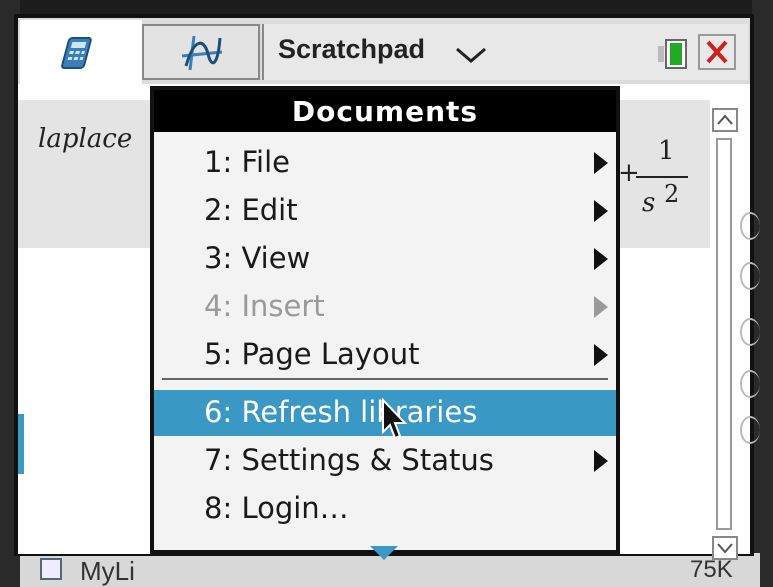  I want to click on menu-item-label: 4: Insert, so click(264, 306).